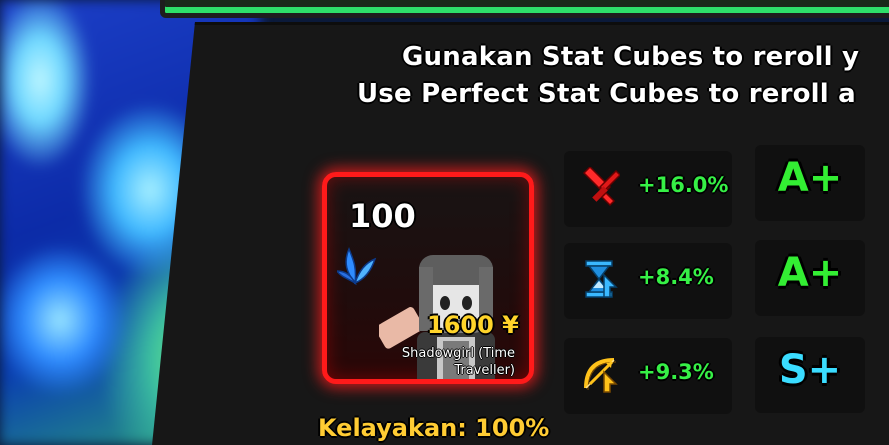 This screenshot has height=445, width=889. Describe the element at coordinates (458, 362) in the screenshot. I see `unit-name: Shadowgirl (Time Traveller)` at that location.